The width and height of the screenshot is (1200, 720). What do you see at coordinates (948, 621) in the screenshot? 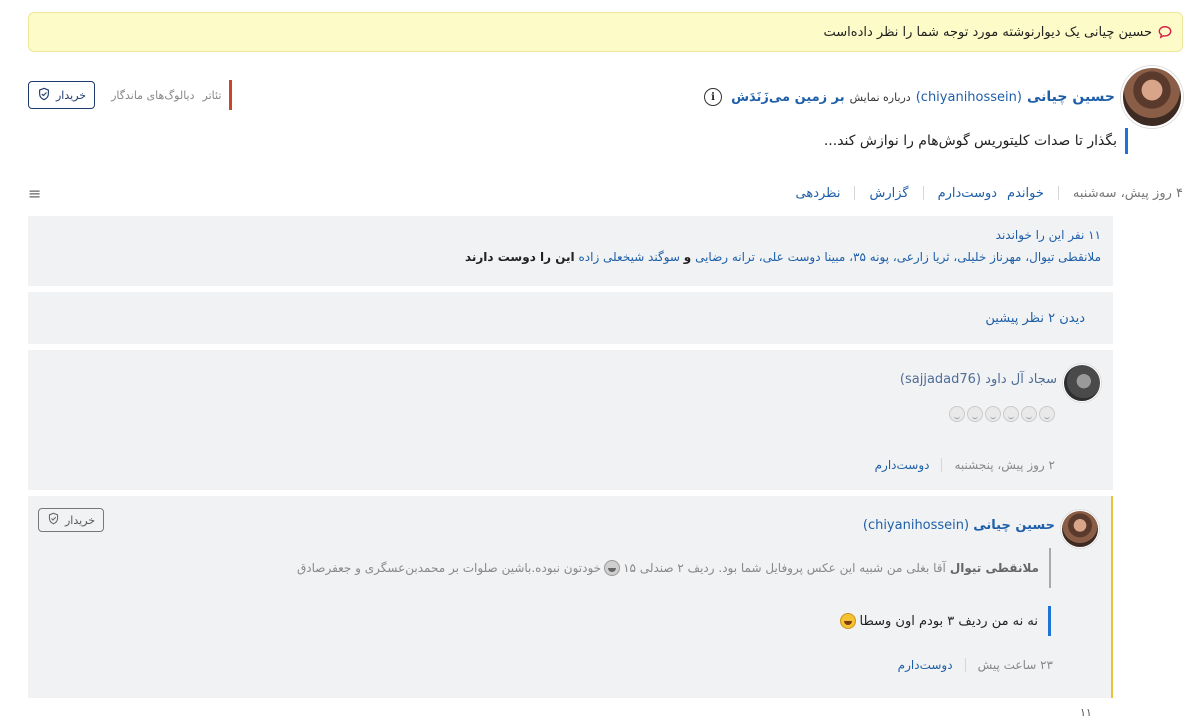
I see `reply-text: نه نه من ردیف ۳ بودم اون وسطا` at bounding box center [948, 621].